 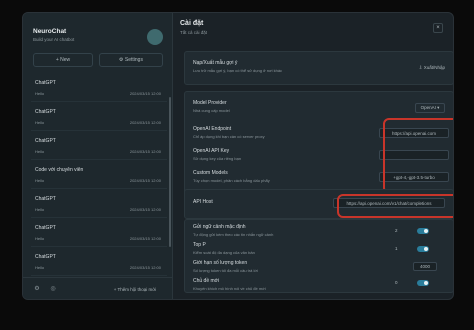 What do you see at coordinates (396, 282) in the screenshot?
I see `presence-value: 0` at bounding box center [396, 282].